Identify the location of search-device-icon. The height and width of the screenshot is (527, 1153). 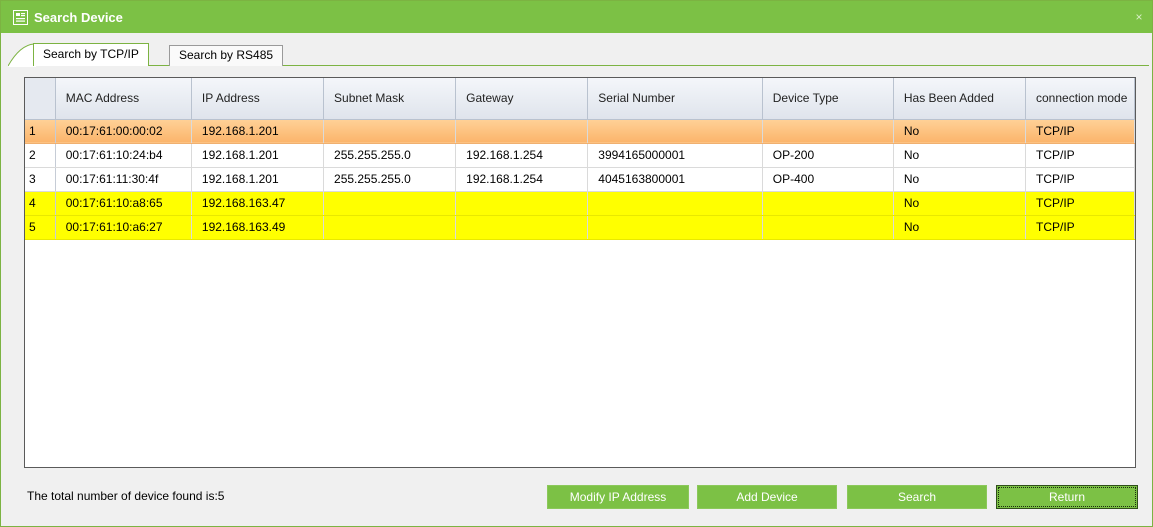
(20, 17).